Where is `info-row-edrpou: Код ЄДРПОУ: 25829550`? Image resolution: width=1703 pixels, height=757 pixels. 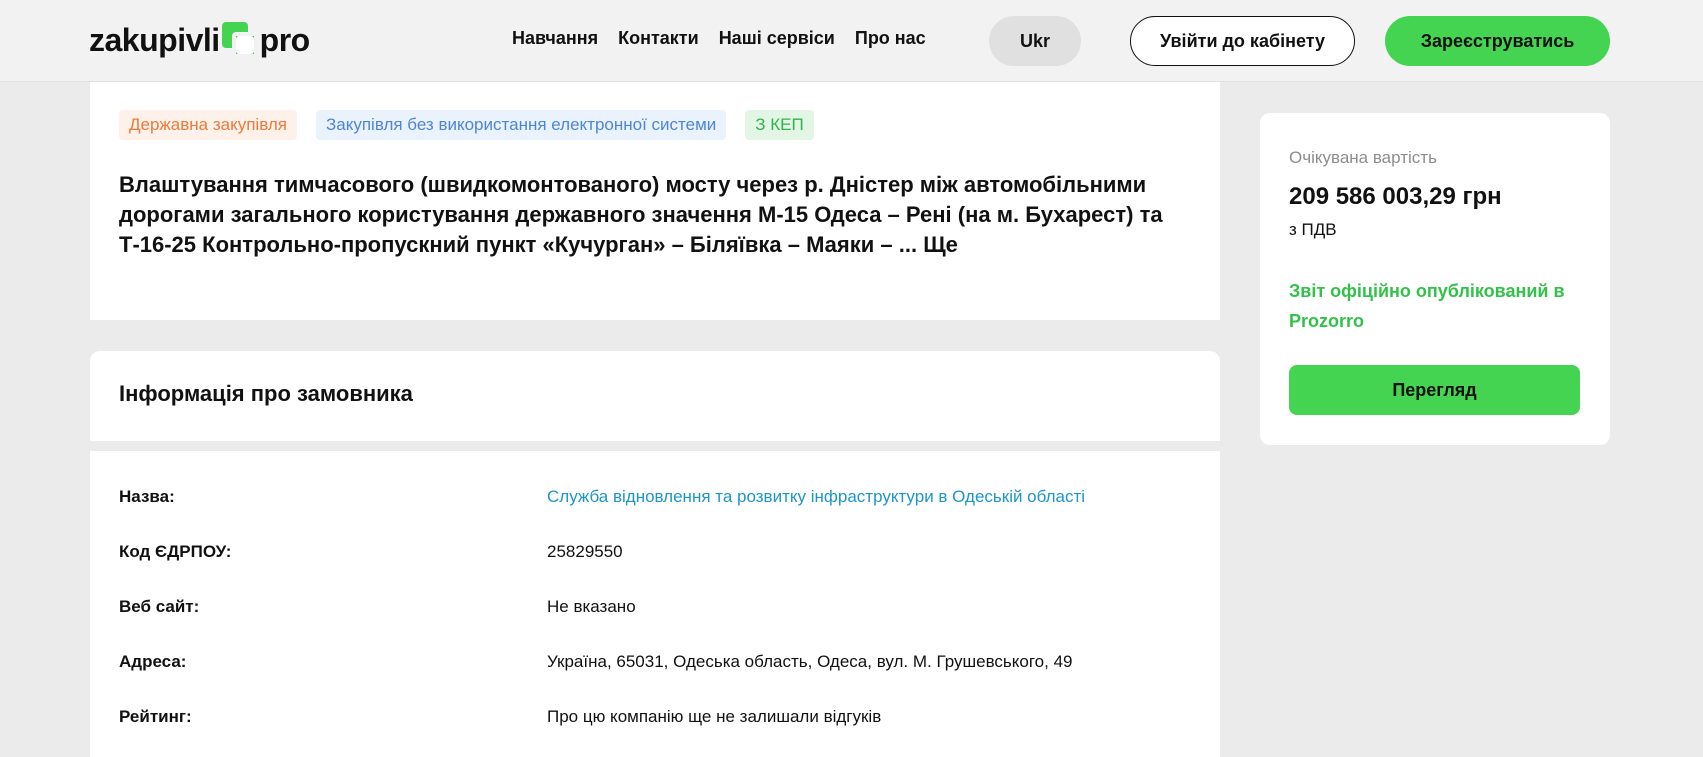
info-row-edrpou: Код ЄДРПОУ: 25829550 is located at coordinates (659, 557).